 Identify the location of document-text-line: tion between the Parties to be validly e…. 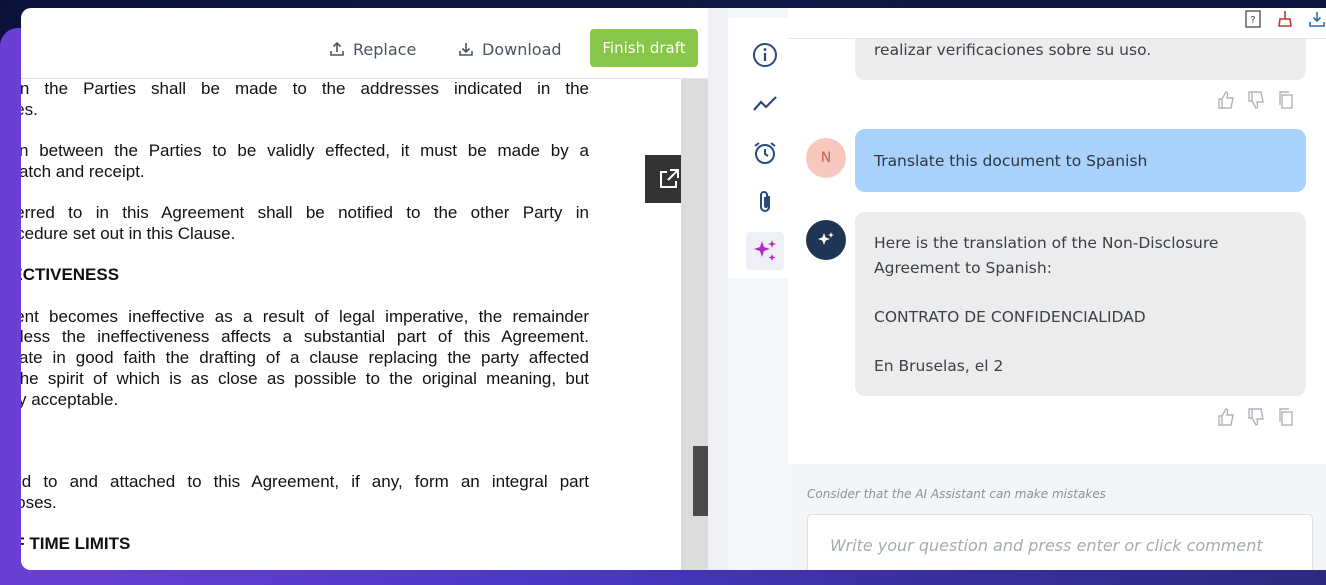
(305, 151).